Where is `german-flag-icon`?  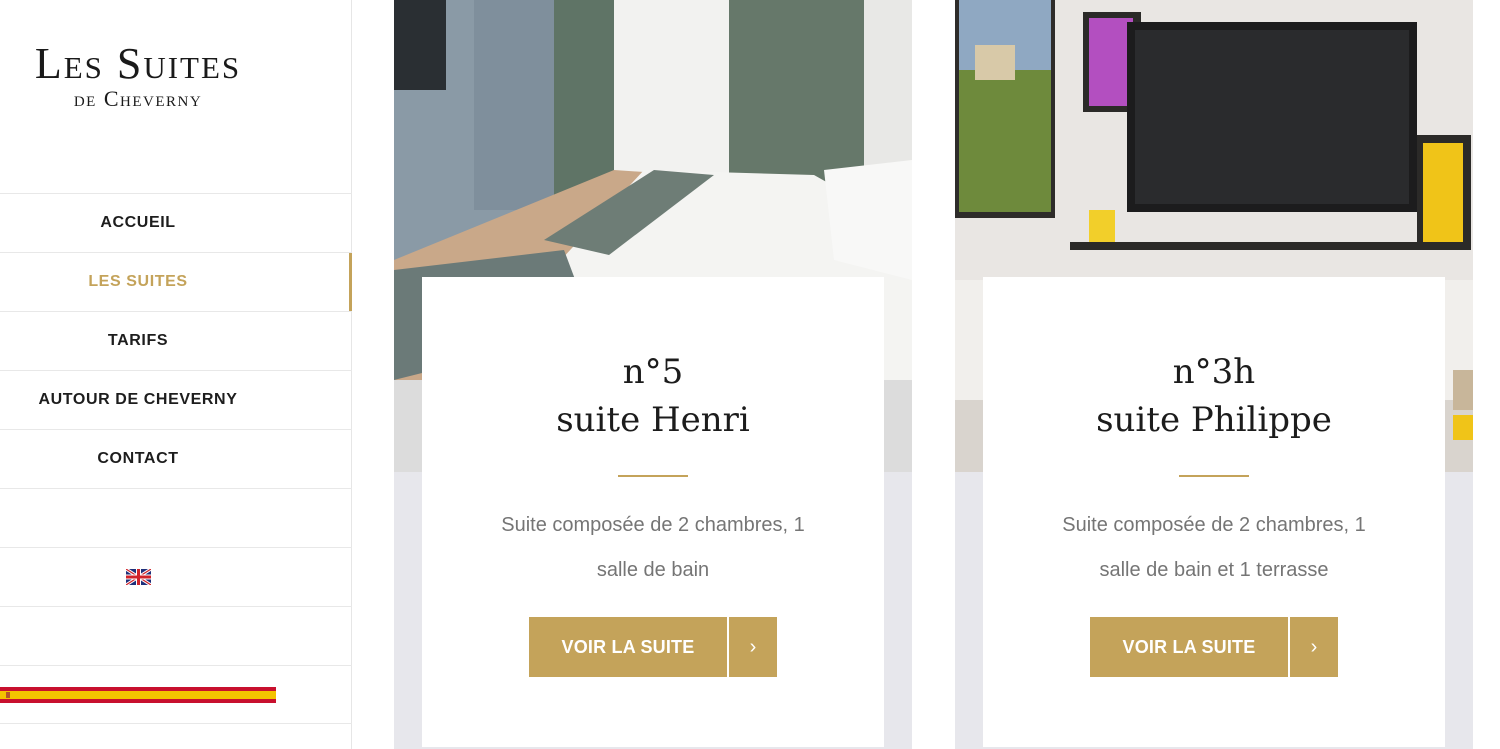
german-flag-icon is located at coordinates (138, 636).